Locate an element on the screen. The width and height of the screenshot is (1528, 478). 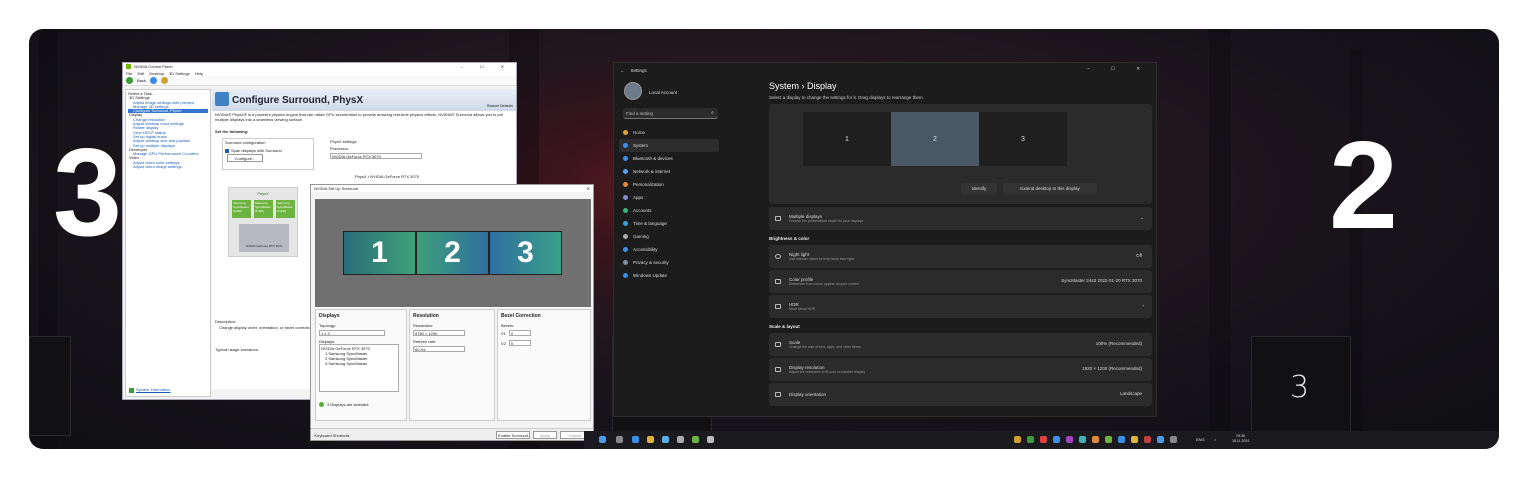
topology-select: 1 x 3 is located at coordinates (352, 333).